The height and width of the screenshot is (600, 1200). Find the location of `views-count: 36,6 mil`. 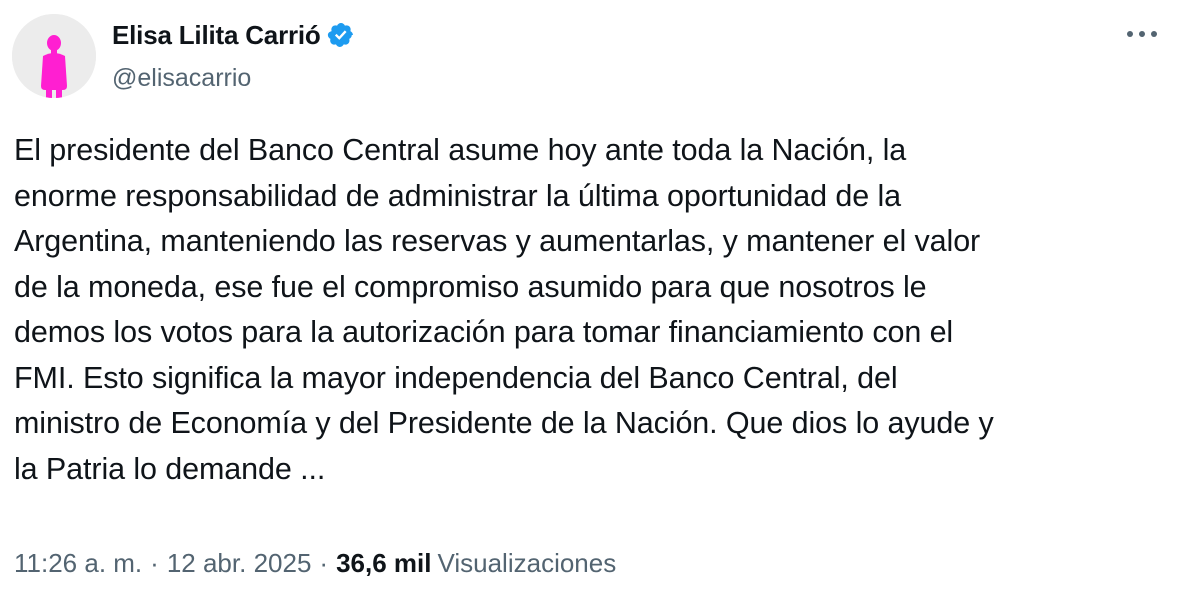

views-count: 36,6 mil is located at coordinates (383, 563).